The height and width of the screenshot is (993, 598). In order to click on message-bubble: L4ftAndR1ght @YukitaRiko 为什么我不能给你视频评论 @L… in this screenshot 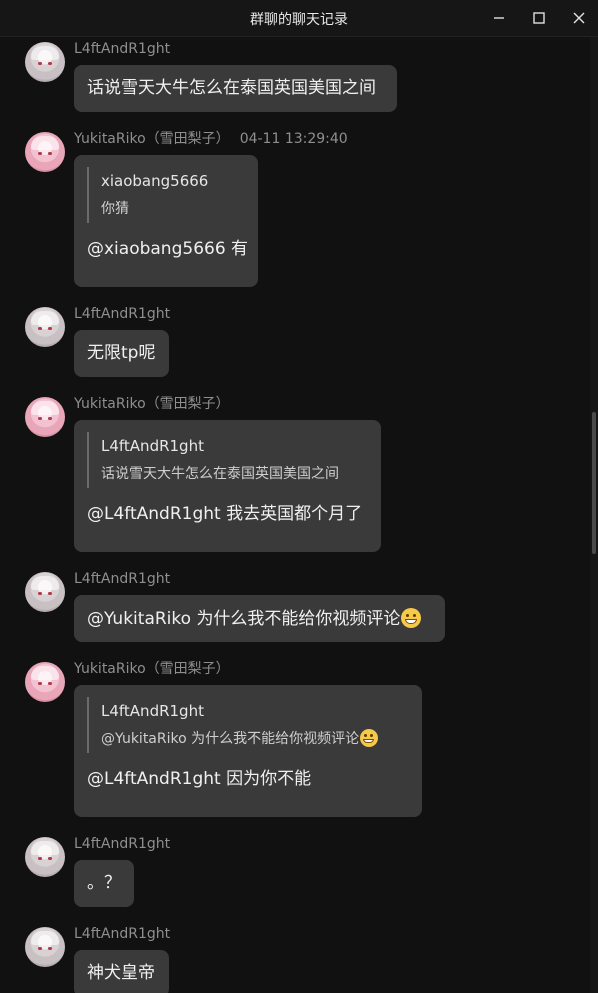, I will do `click(248, 751)`.